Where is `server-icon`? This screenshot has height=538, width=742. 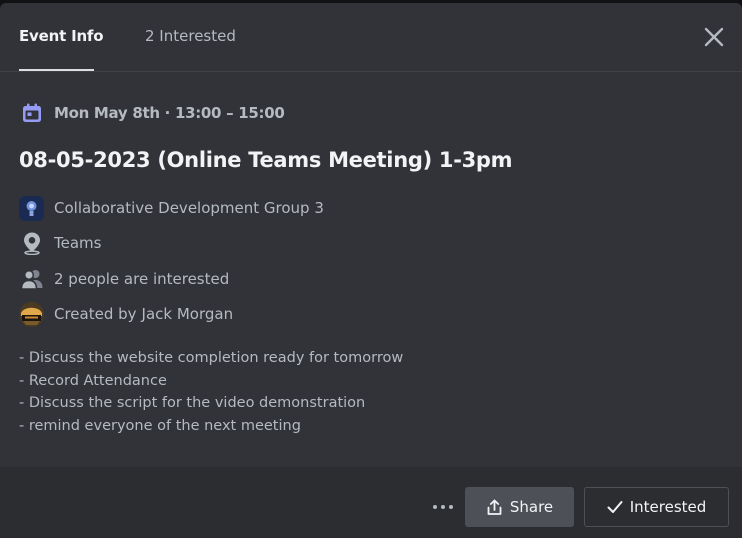 server-icon is located at coordinates (31, 208).